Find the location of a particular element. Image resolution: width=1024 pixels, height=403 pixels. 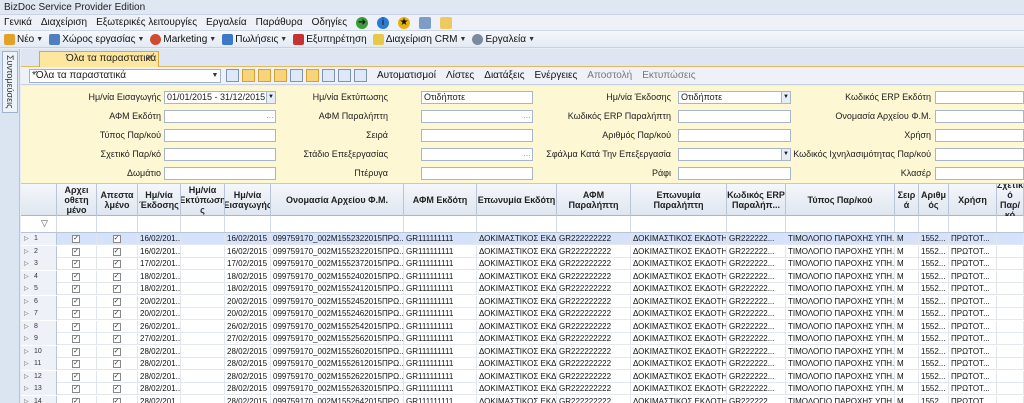

menu-windows: Παράθυρα is located at coordinates (279, 22).